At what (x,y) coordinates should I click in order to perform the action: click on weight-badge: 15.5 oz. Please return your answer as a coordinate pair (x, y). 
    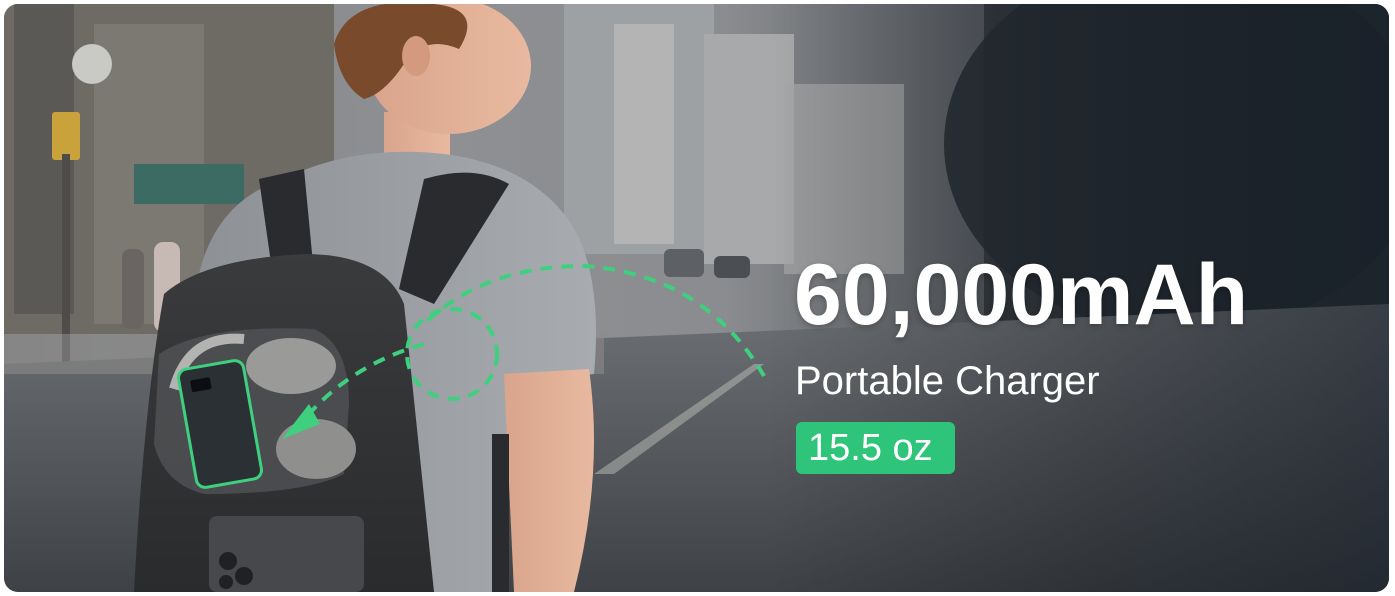
    Looking at the image, I should click on (875, 448).